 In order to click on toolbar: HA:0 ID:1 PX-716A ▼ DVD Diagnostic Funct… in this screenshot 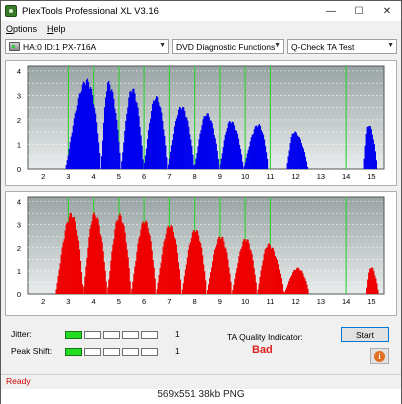, I will do `click(201, 47)`.